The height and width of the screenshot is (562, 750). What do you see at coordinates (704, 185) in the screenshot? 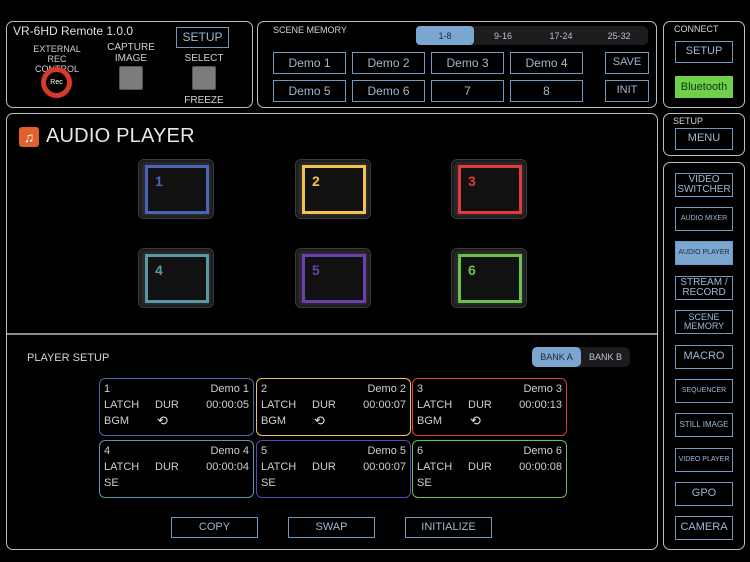
I see `nav-video-switcher: VIDEO SWITCHER` at bounding box center [704, 185].